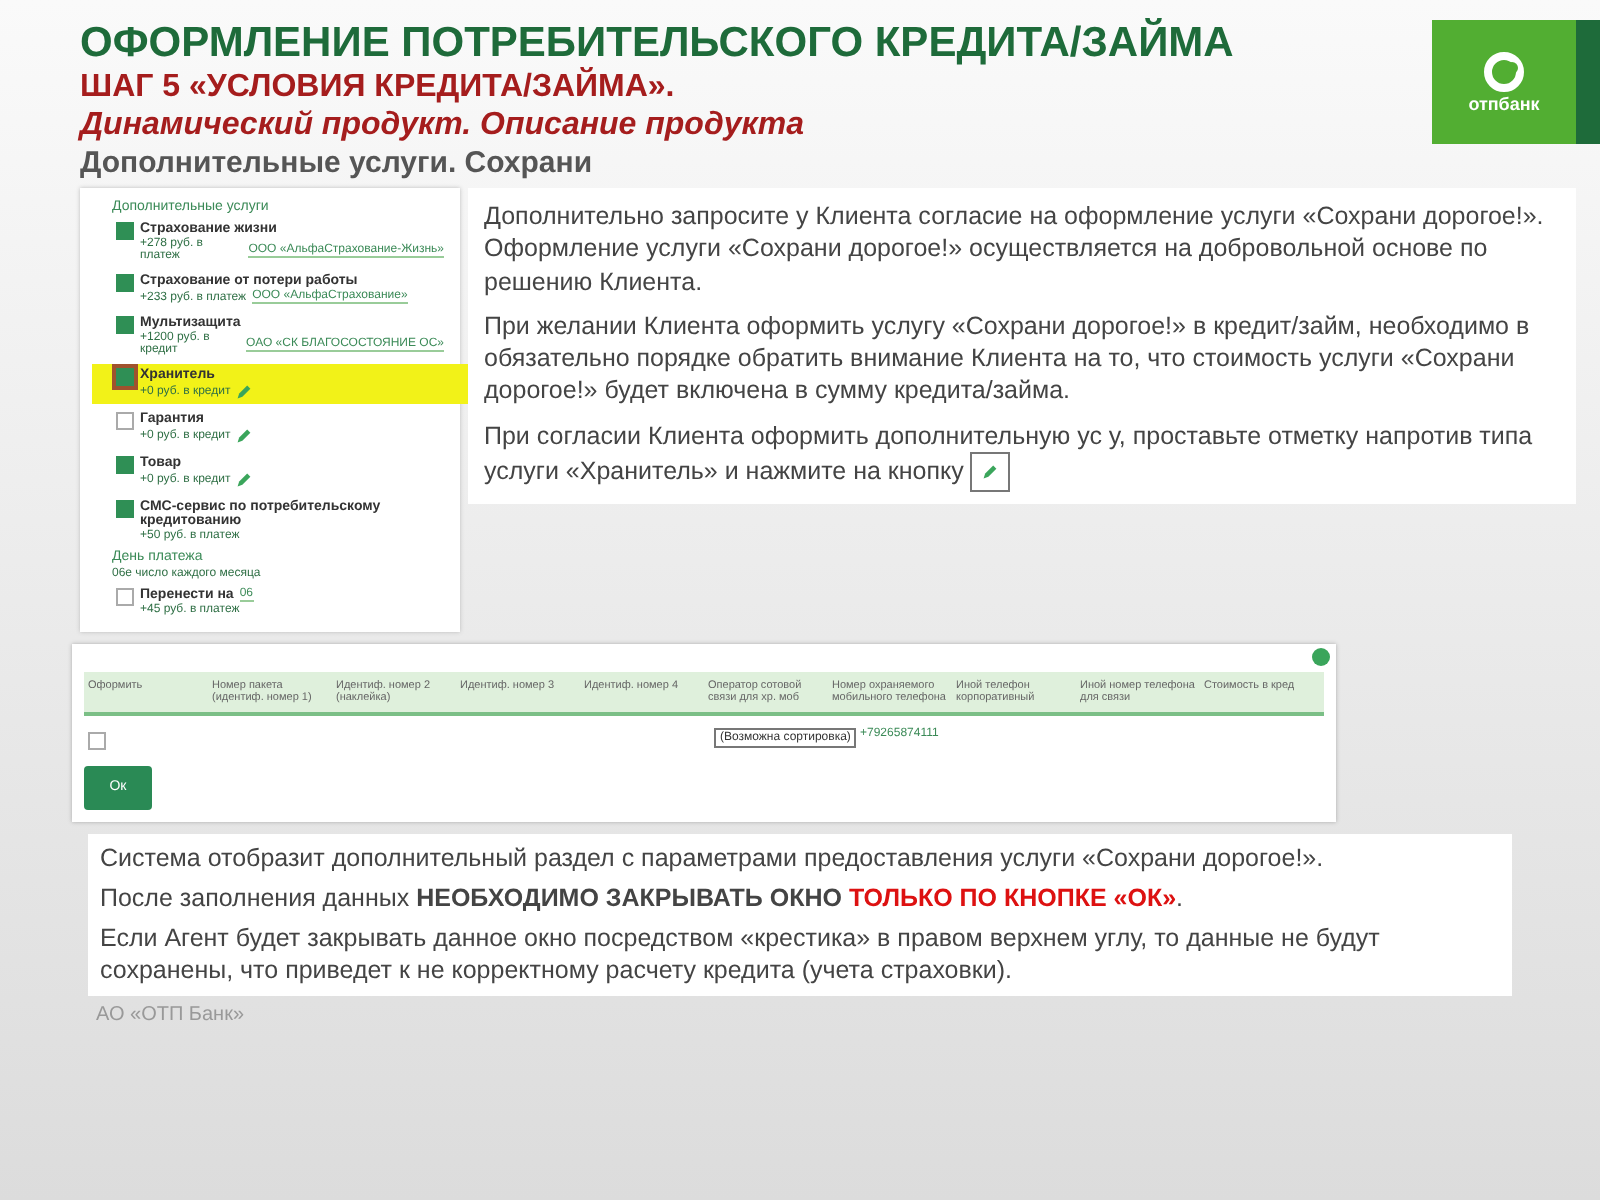  What do you see at coordinates (171, 1014) in the screenshot?
I see `footer-text: АО «ОТП Банк»` at bounding box center [171, 1014].